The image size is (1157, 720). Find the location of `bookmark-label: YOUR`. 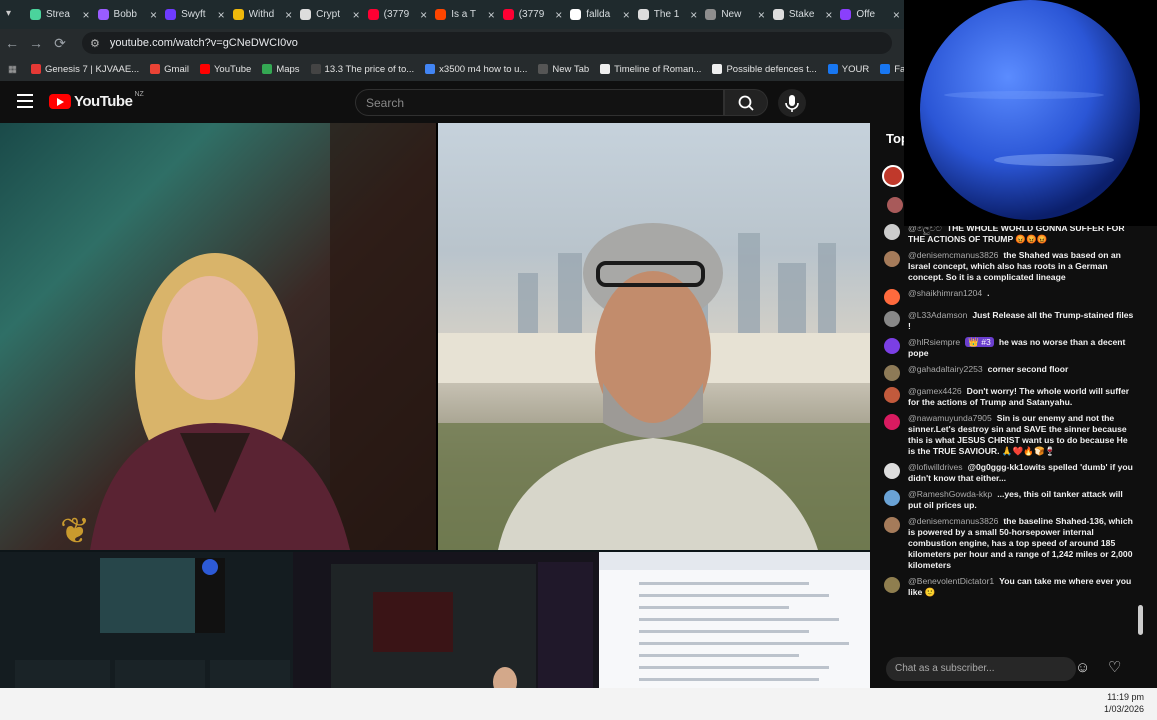

bookmark-label: YOUR is located at coordinates (855, 69).